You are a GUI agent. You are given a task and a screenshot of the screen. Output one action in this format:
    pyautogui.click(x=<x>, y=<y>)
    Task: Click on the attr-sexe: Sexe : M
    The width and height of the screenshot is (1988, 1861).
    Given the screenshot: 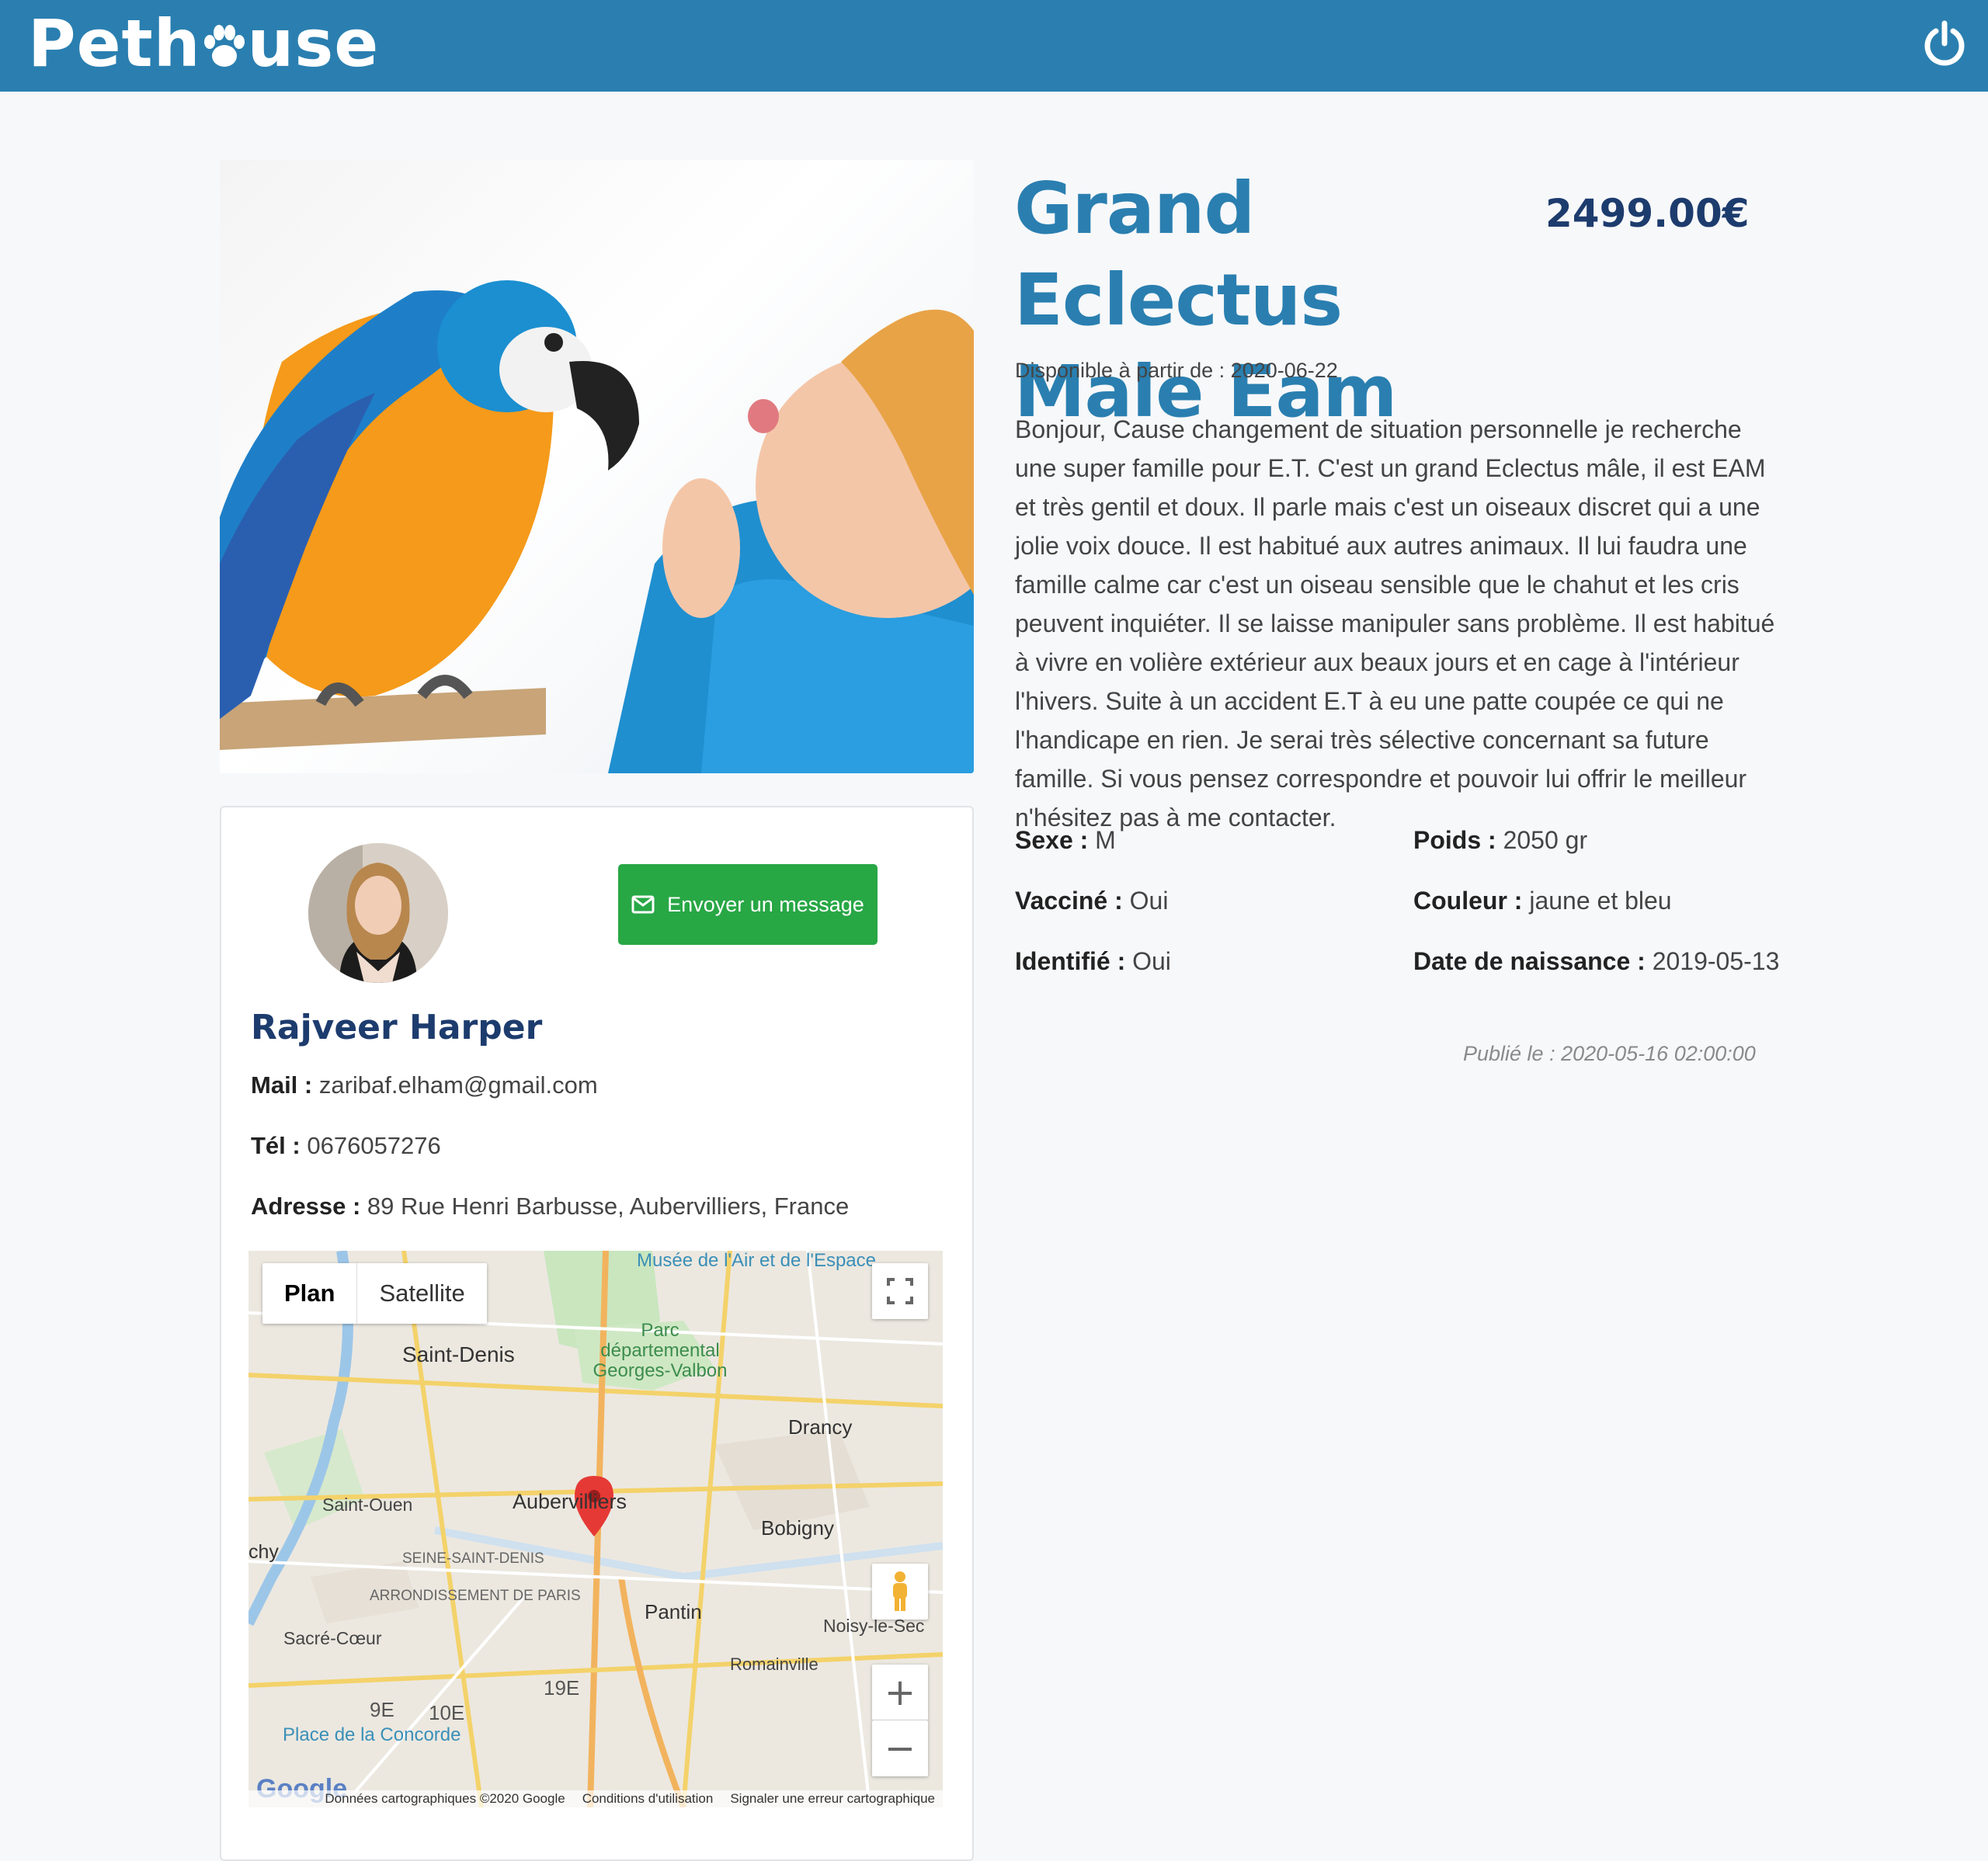 What is the action you would take?
    pyautogui.click(x=1065, y=840)
    